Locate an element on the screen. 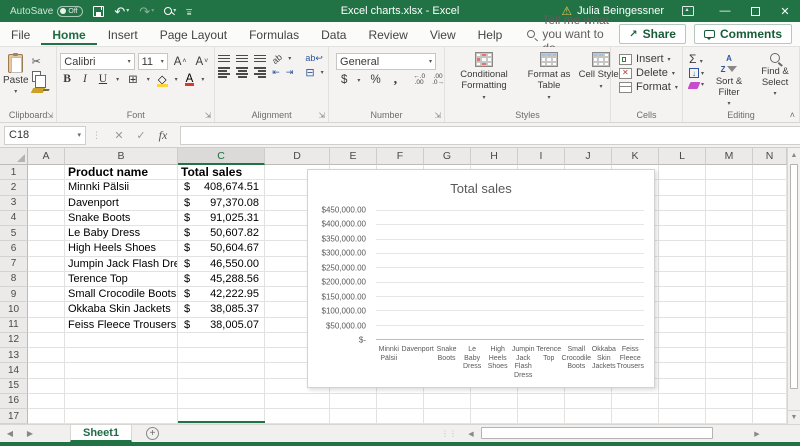 Image resolution: width=800 pixels, height=446 pixels. accounting-format-button: $ is located at coordinates (344, 80).